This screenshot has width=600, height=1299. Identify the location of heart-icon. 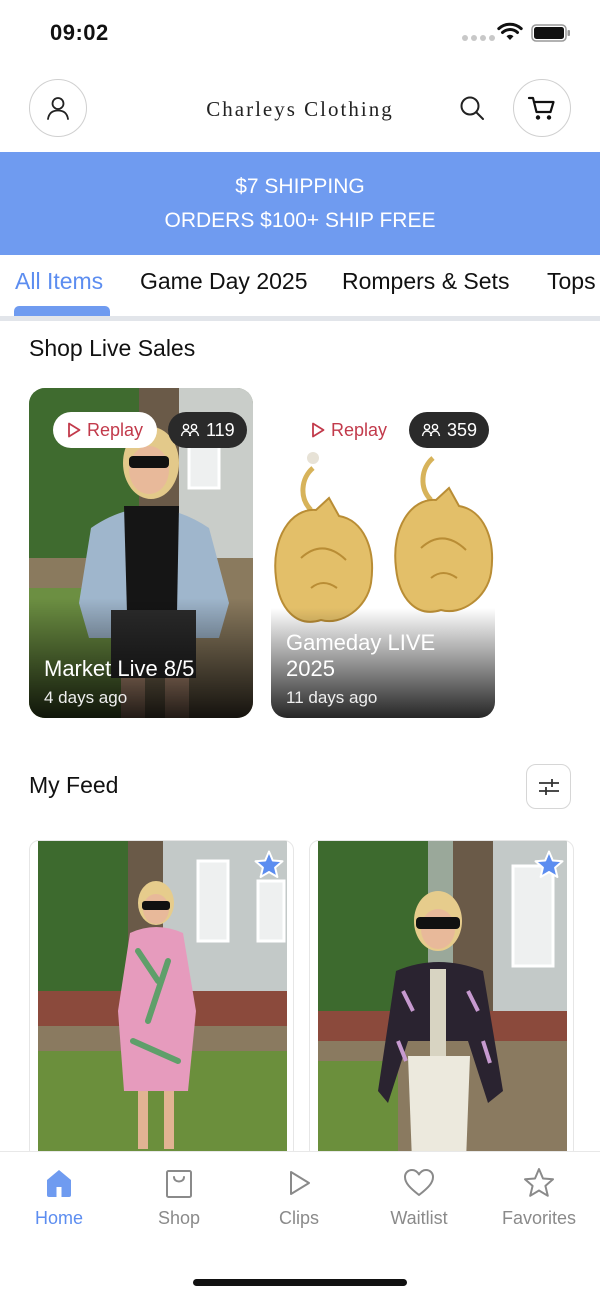
(419, 1182).